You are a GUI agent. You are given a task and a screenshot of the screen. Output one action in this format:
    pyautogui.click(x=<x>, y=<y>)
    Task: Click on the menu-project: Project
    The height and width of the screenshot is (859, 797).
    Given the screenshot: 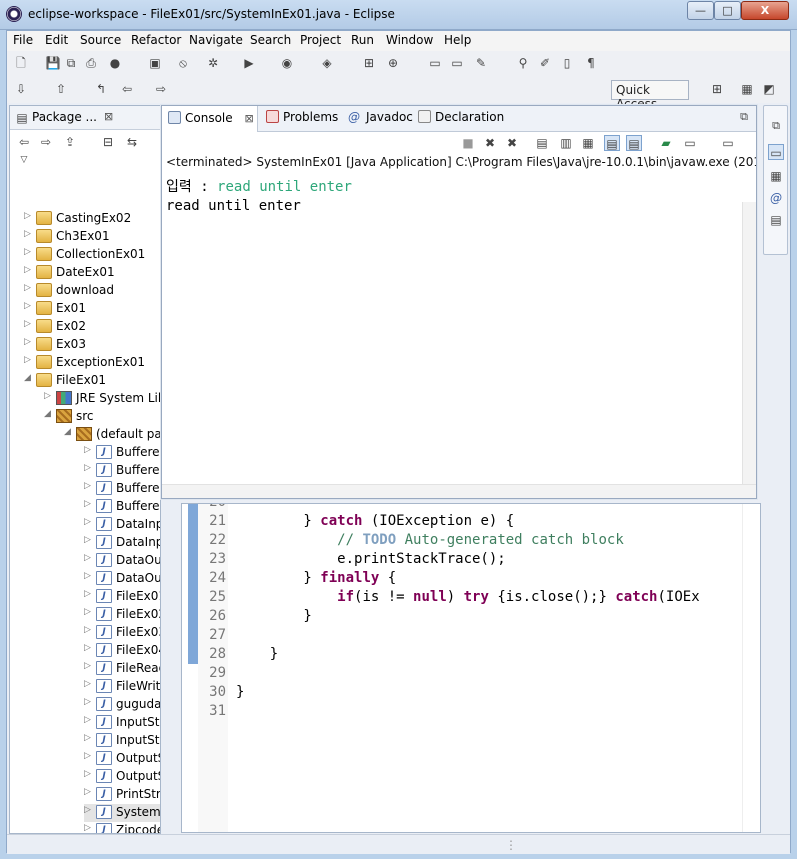 What is the action you would take?
    pyautogui.click(x=320, y=40)
    